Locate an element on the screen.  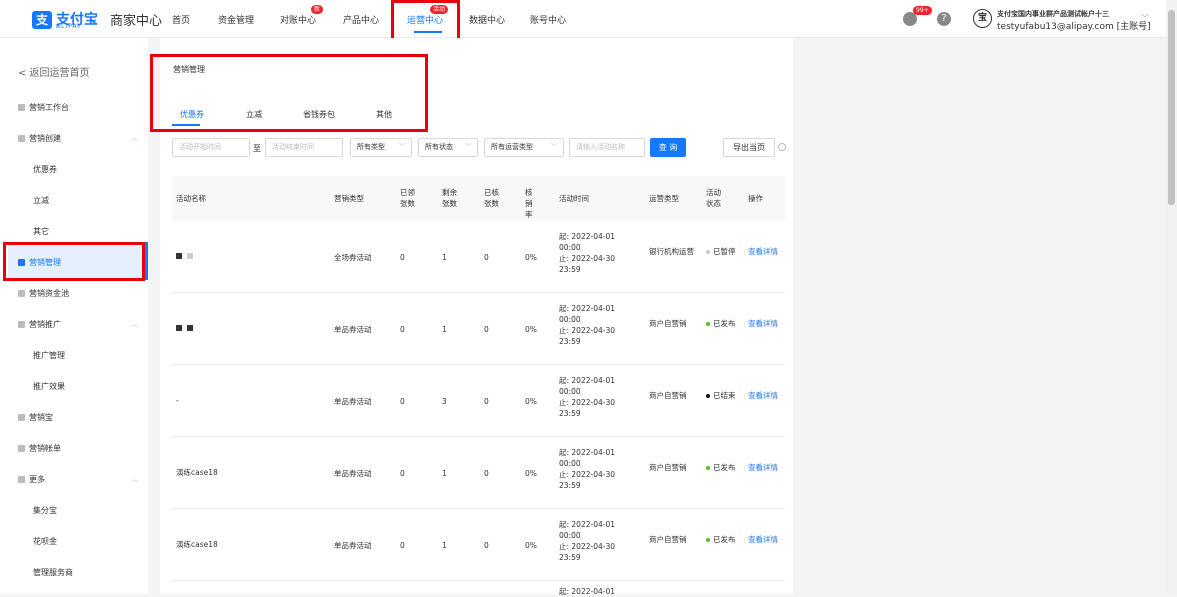
cell-type: 单品券活动 is located at coordinates (353, 329).